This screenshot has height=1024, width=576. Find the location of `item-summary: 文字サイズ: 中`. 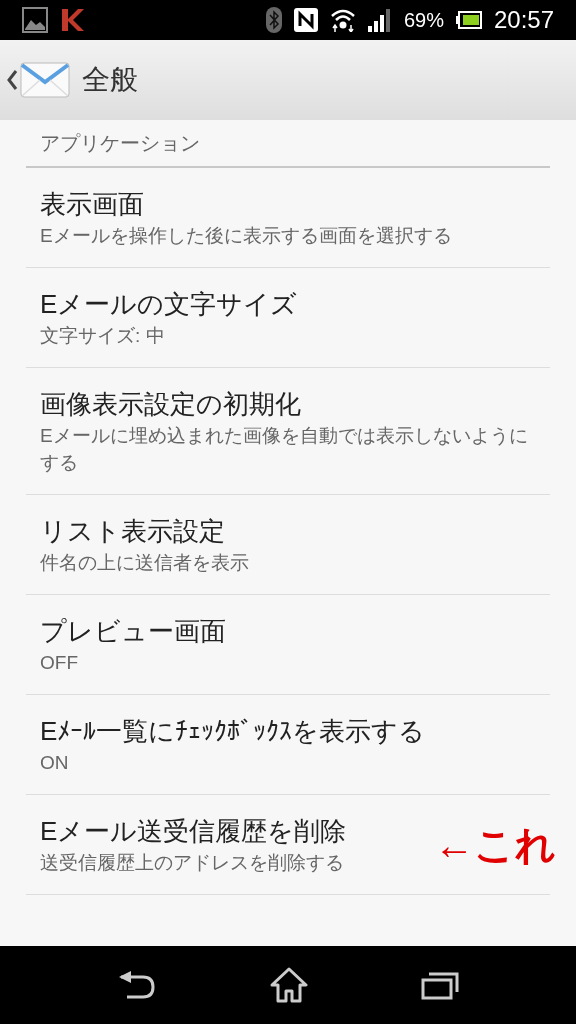

item-summary: 文字サイズ: 中 is located at coordinates (103, 336).